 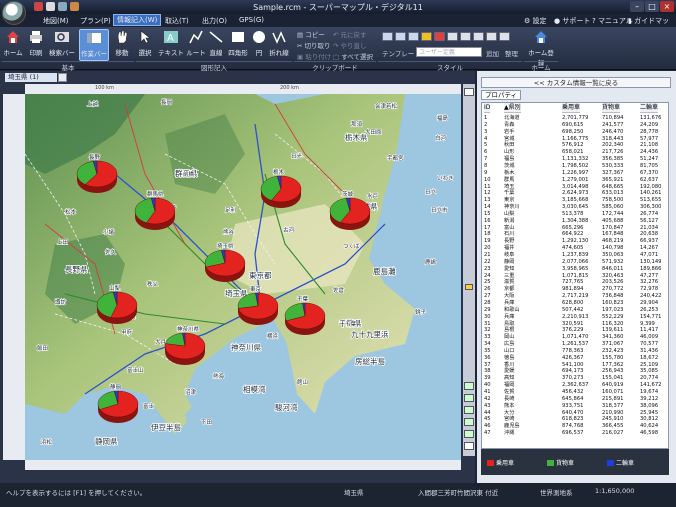 I want to click on quick-save-icon, so click(x=38, y=6).